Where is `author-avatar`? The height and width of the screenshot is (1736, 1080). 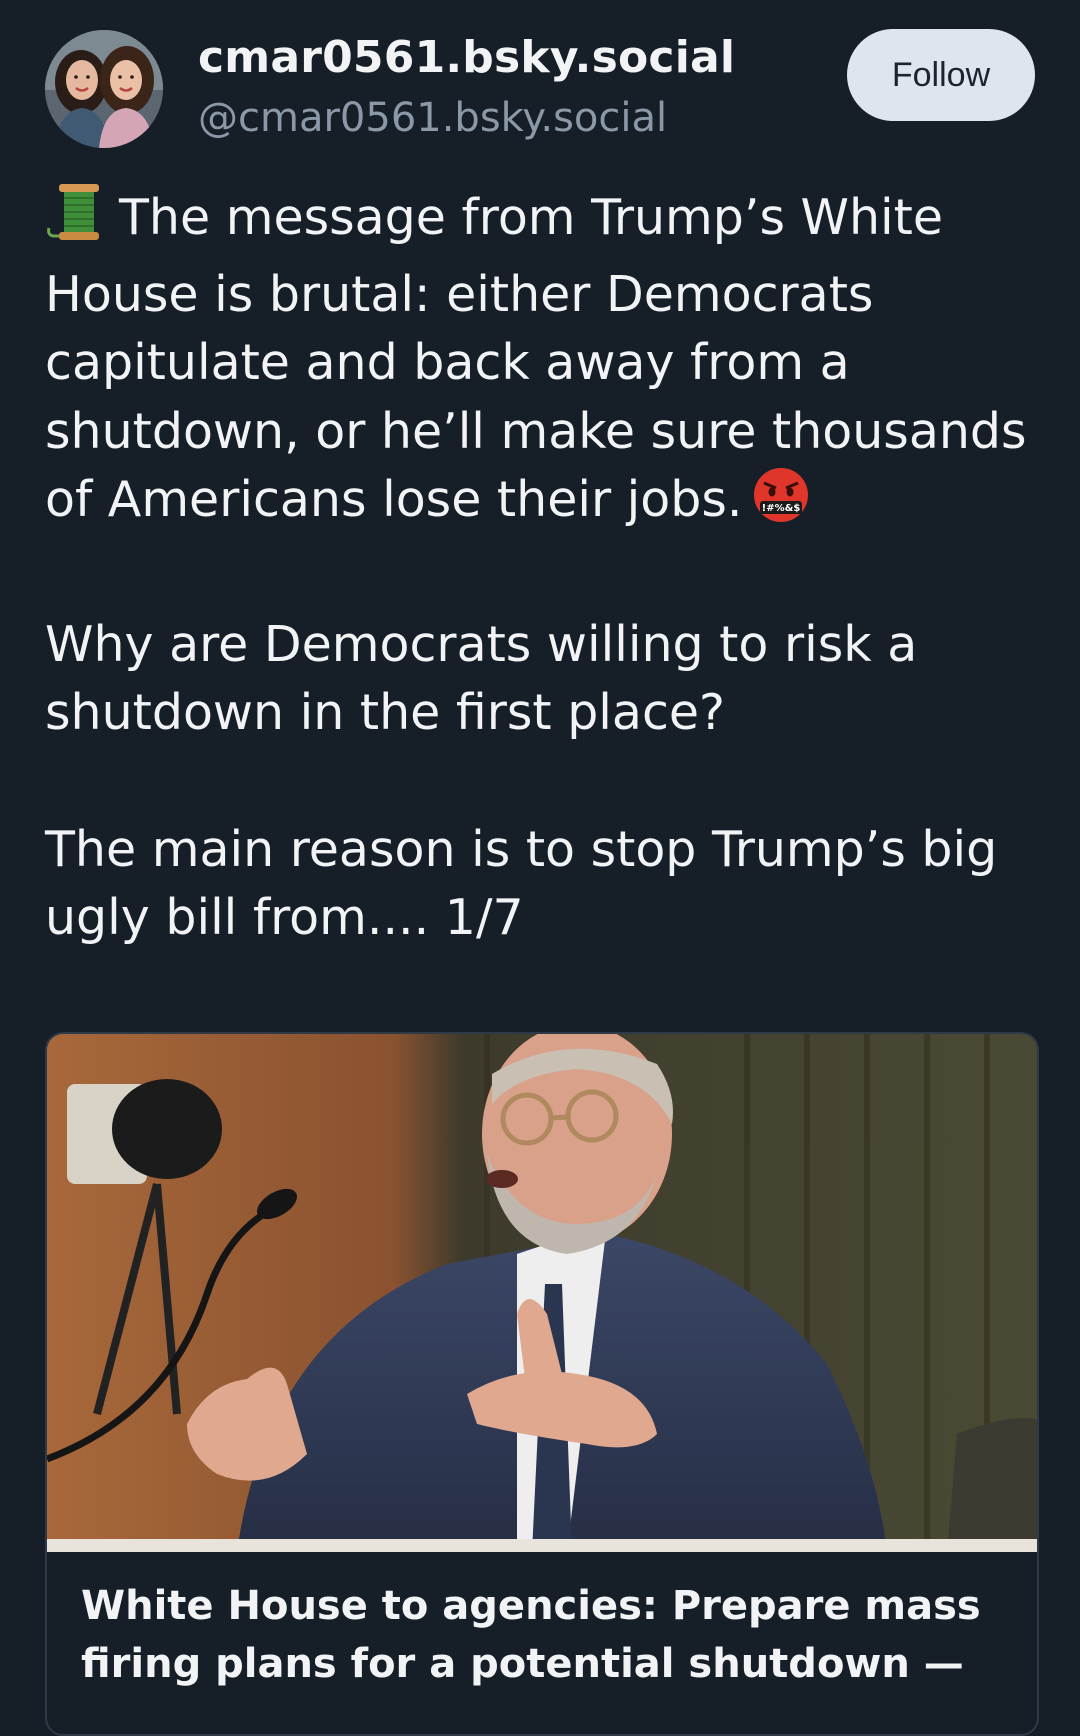
author-avatar is located at coordinates (104, 89).